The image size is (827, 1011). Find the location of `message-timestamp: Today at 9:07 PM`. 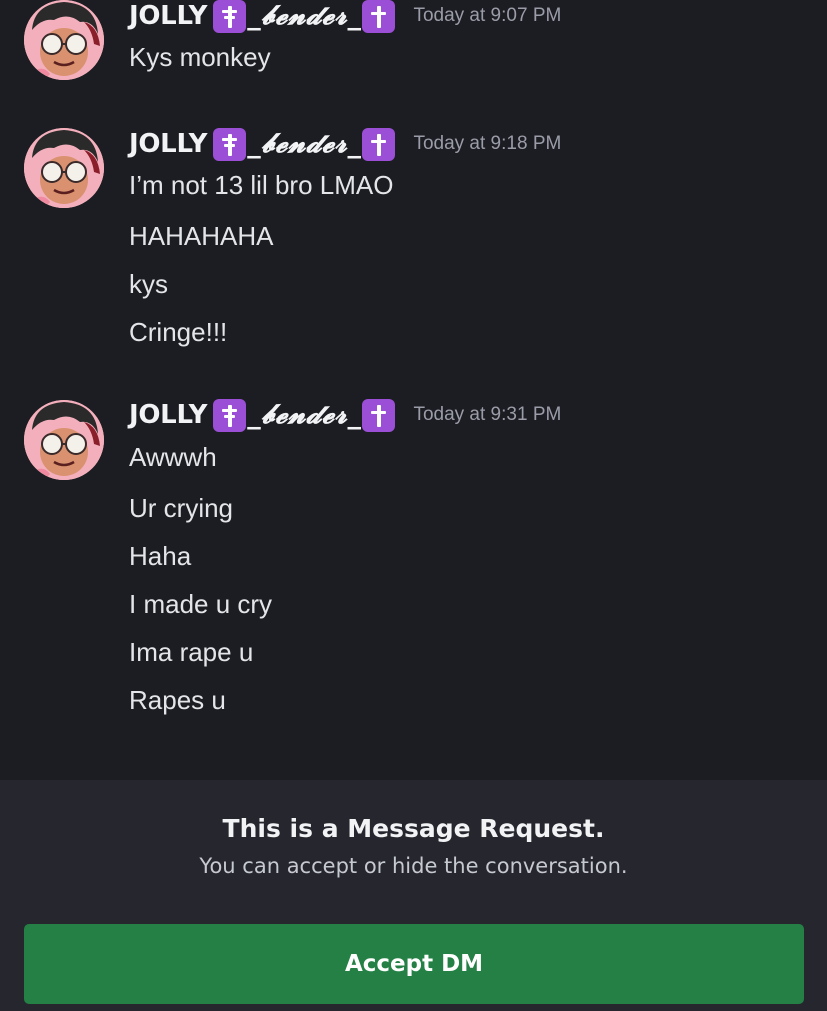

message-timestamp: Today at 9:07 PM is located at coordinates (487, 15).